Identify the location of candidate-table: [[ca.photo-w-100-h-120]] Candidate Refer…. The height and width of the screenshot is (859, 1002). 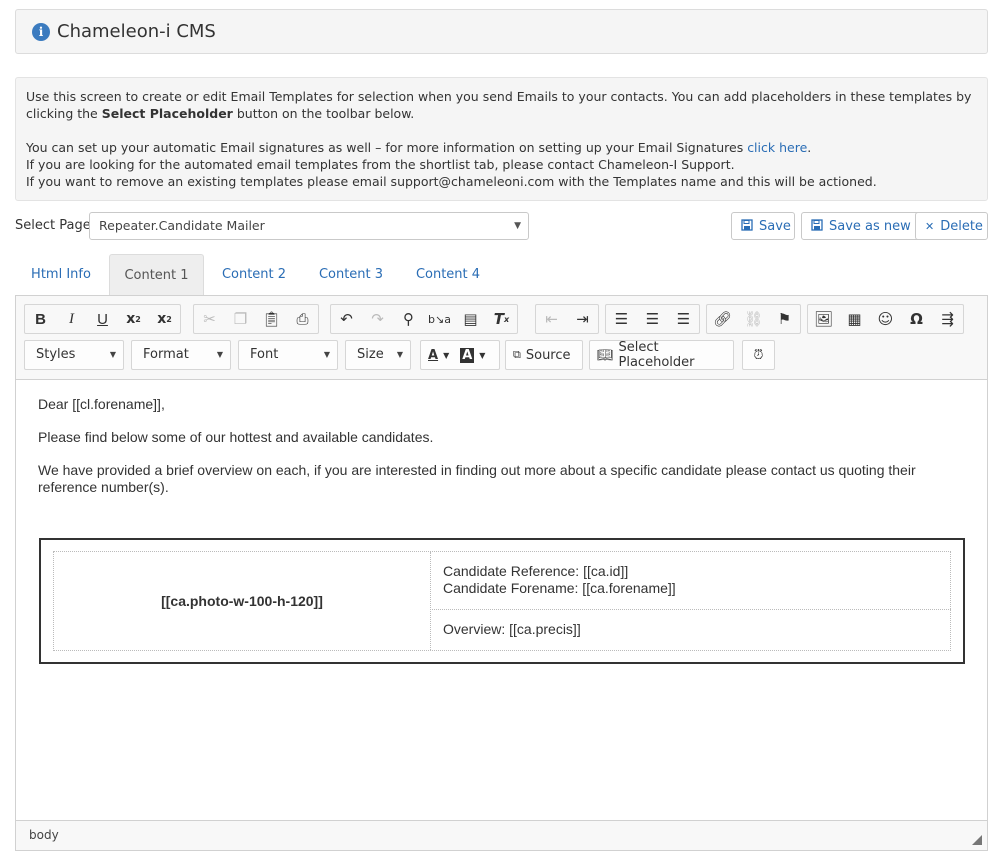
(502, 601).